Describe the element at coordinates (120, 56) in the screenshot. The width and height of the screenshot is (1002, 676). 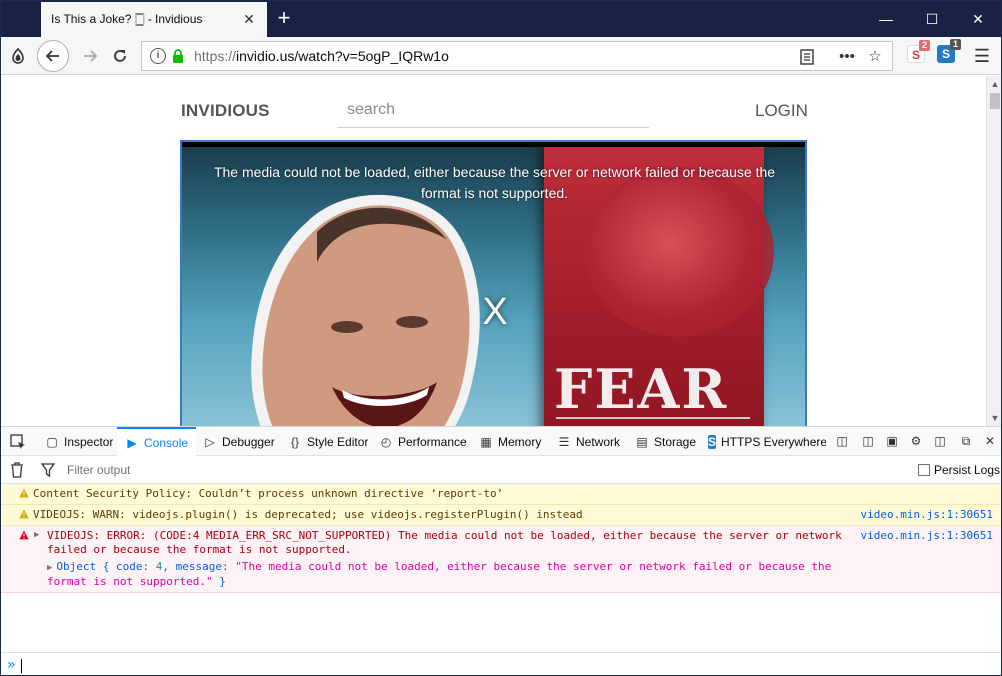
I see `reload-button` at that location.